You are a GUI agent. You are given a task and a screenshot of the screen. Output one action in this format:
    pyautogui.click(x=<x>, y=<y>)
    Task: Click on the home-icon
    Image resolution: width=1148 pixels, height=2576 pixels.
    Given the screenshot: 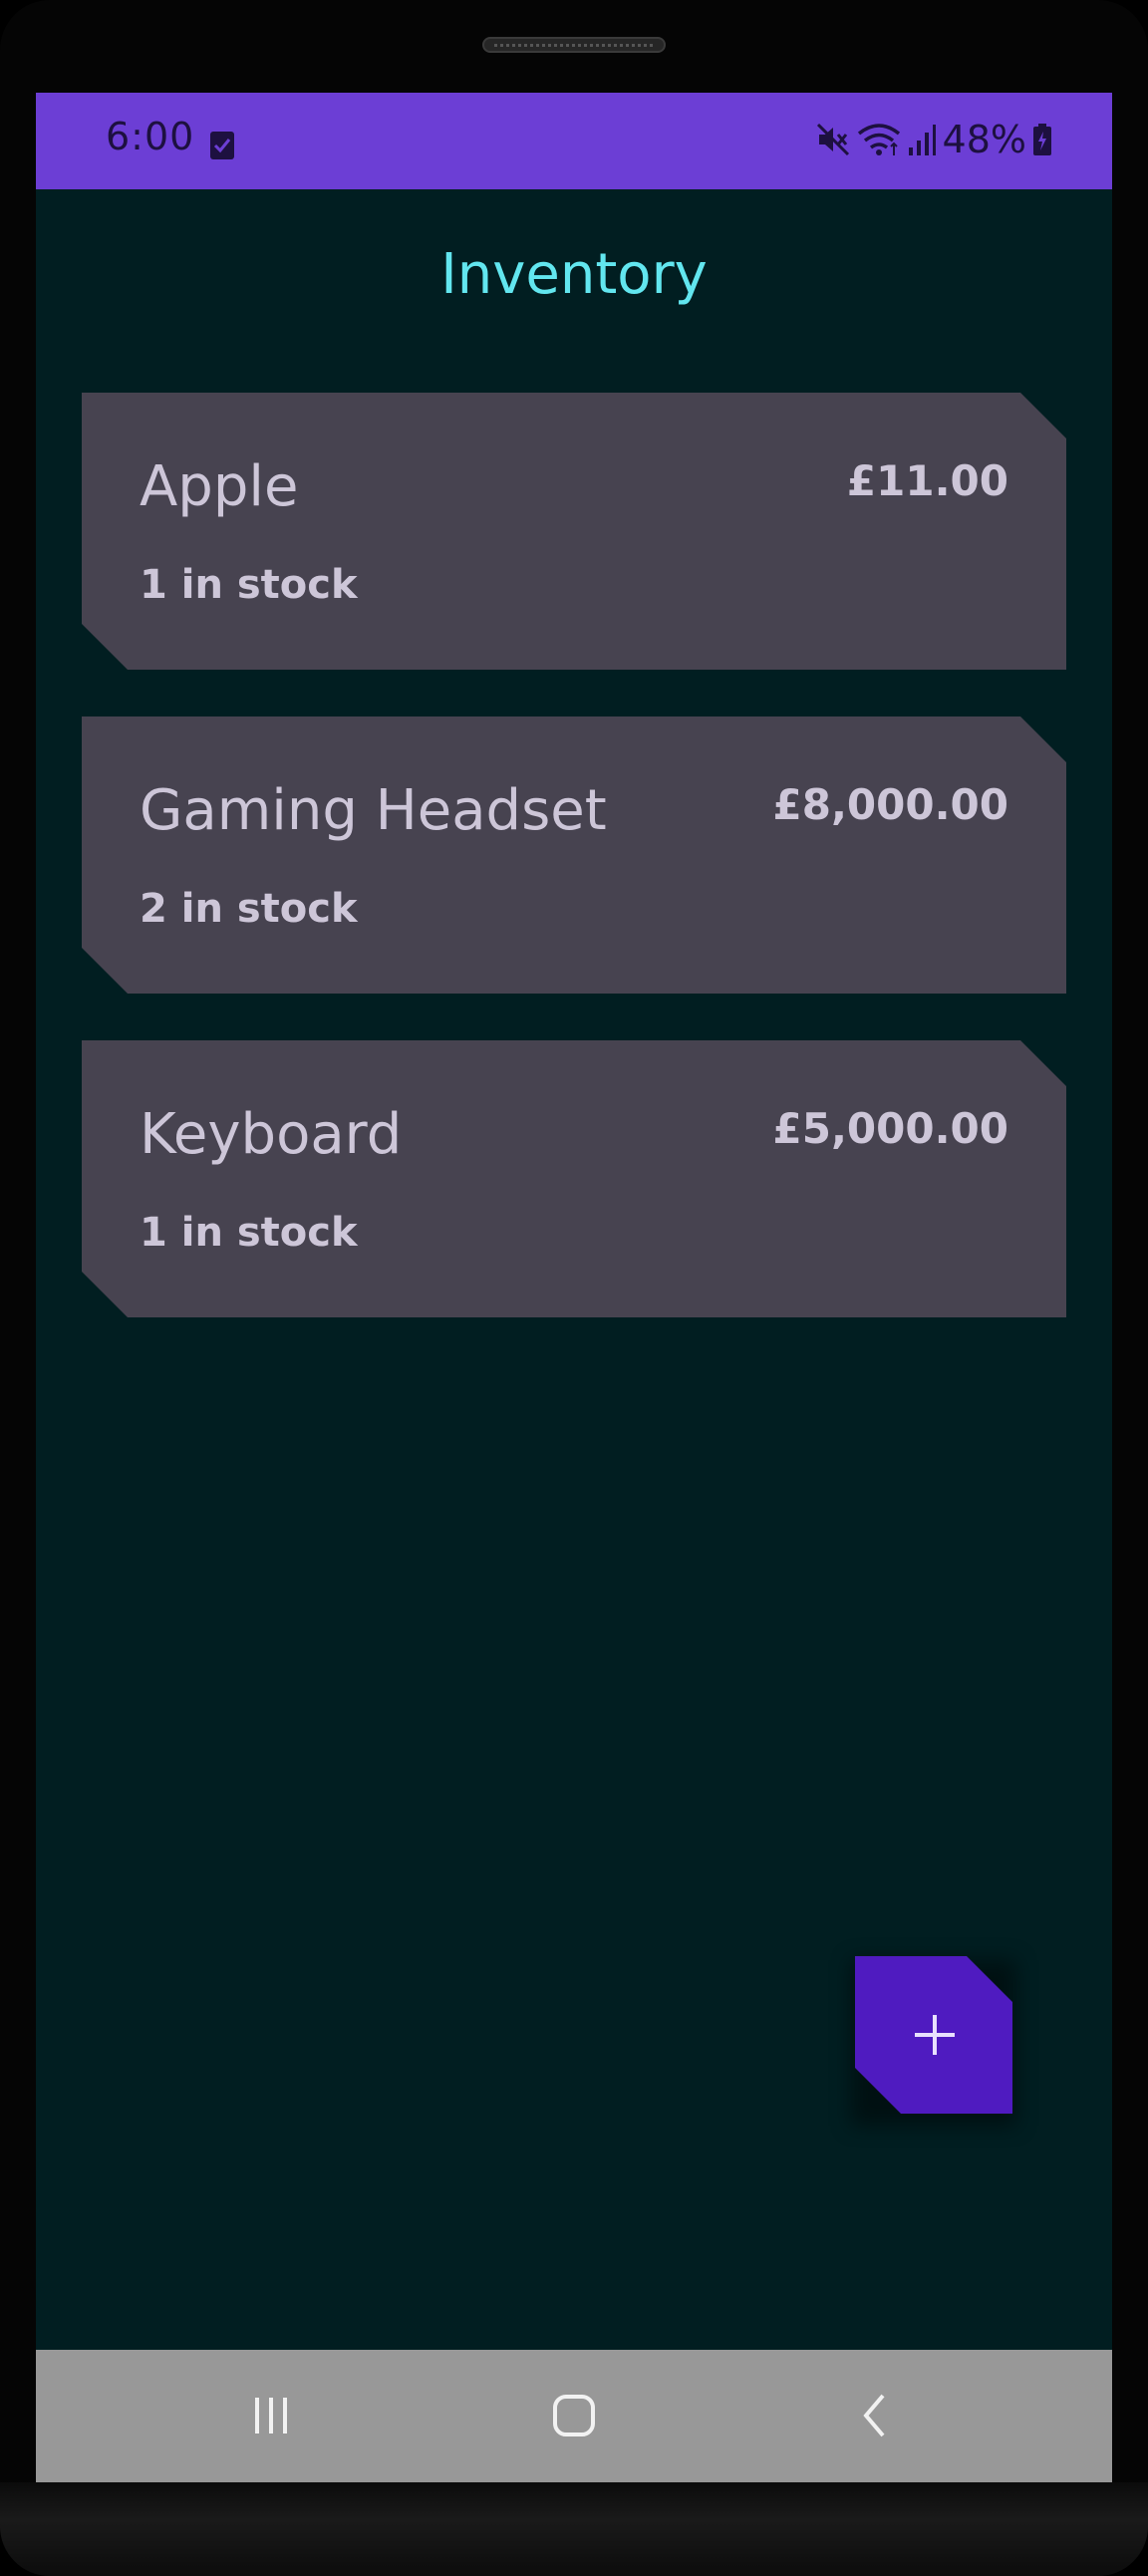 What is the action you would take?
    pyautogui.click(x=574, y=2417)
    